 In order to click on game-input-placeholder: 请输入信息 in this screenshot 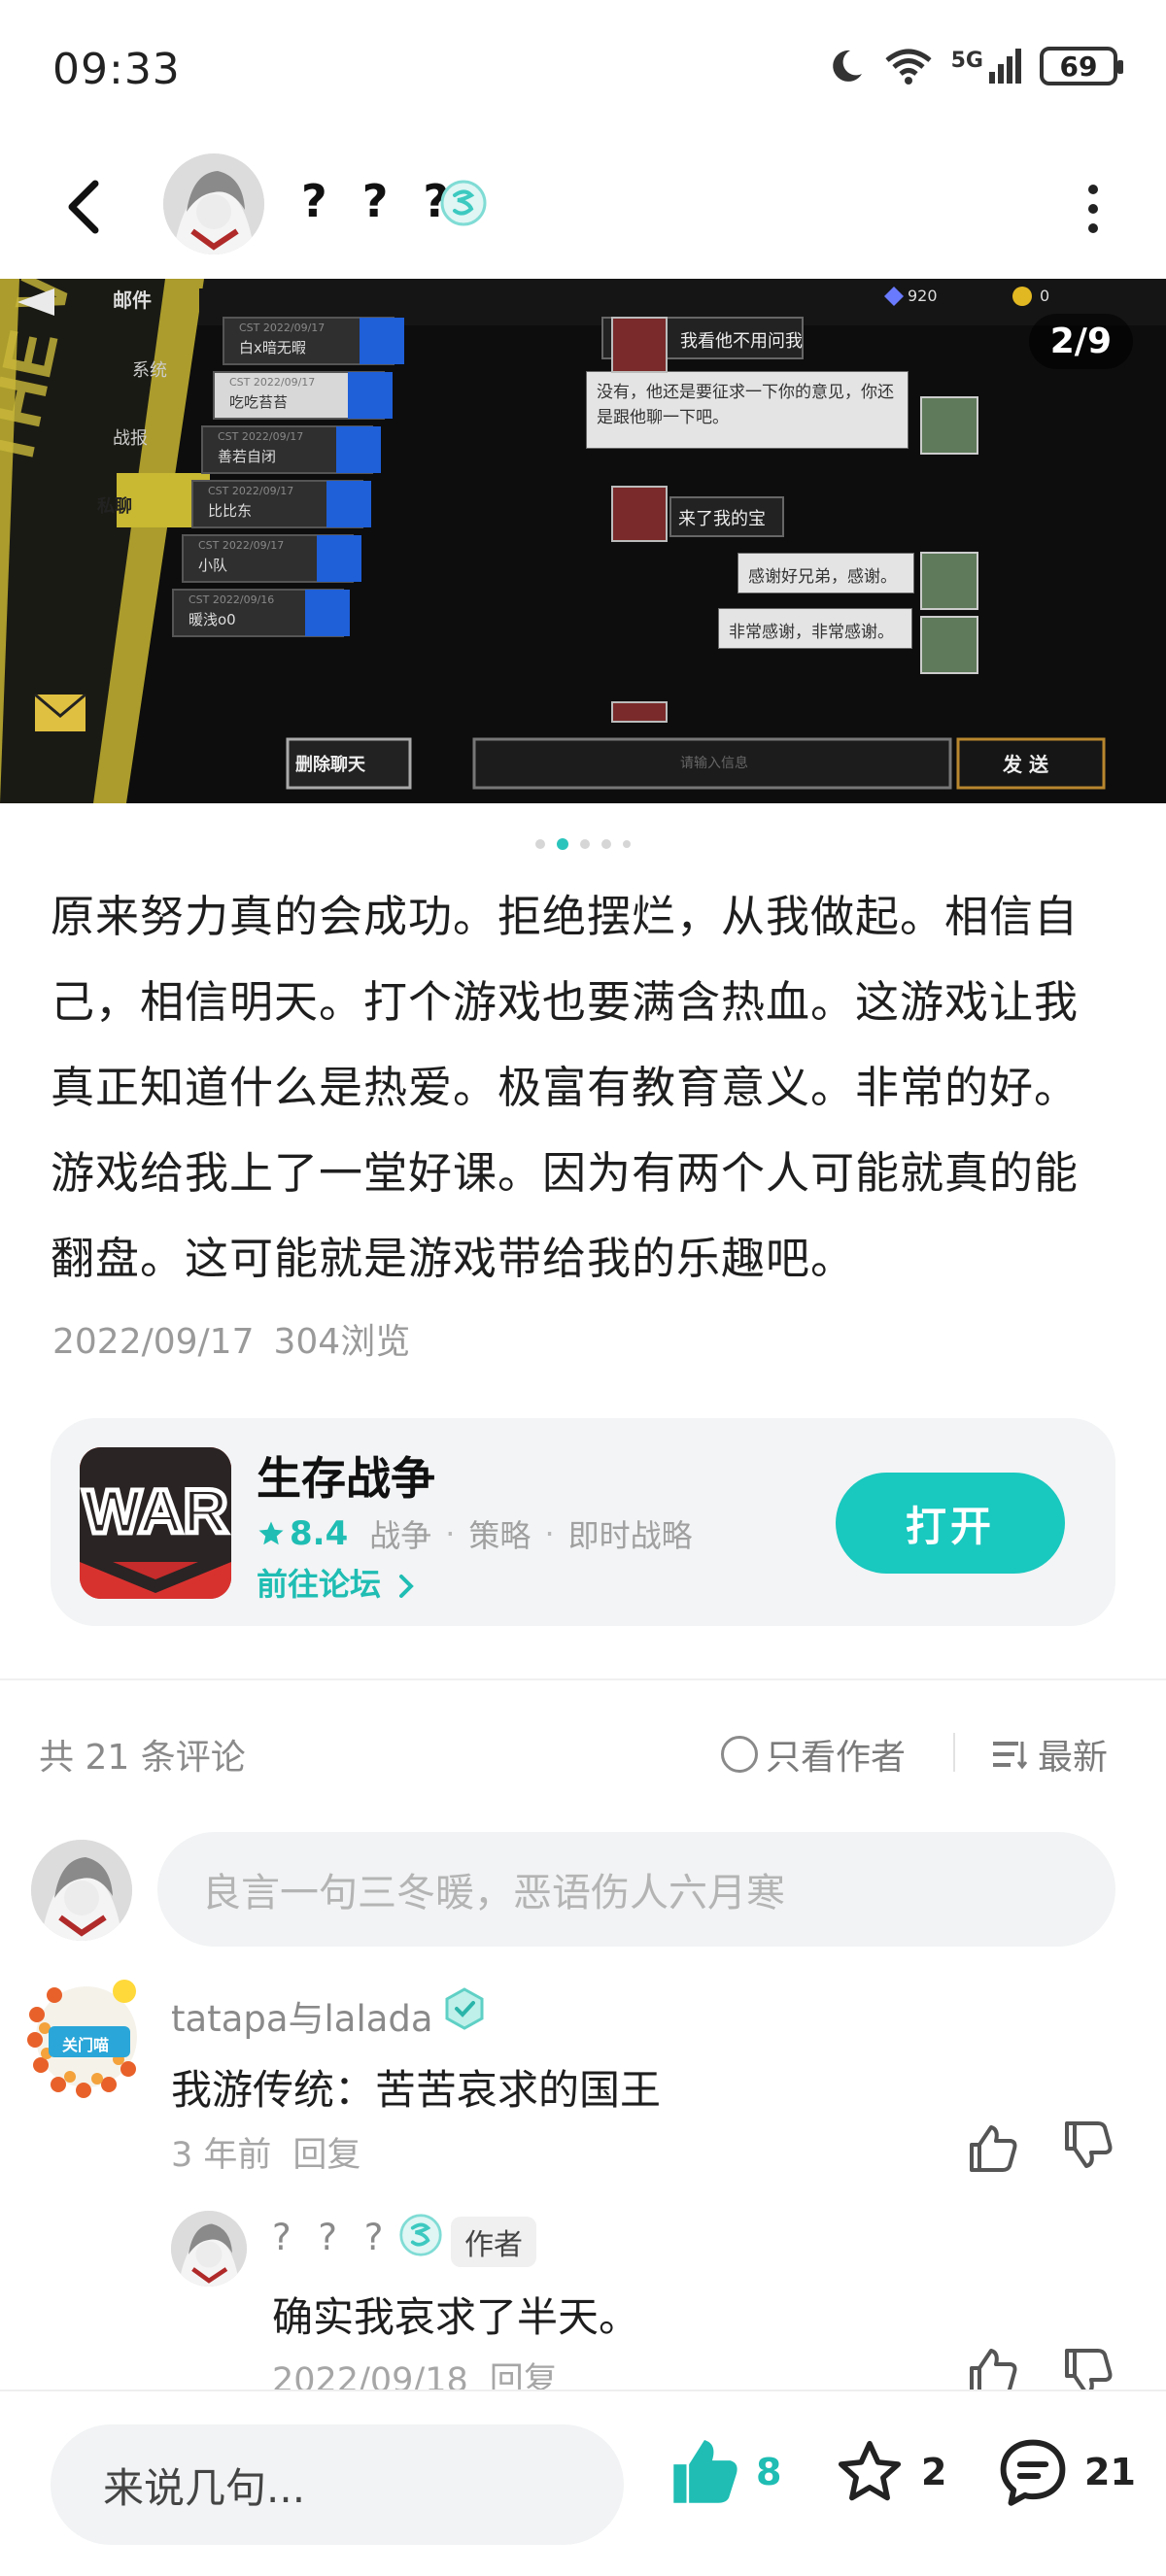, I will do `click(714, 763)`.